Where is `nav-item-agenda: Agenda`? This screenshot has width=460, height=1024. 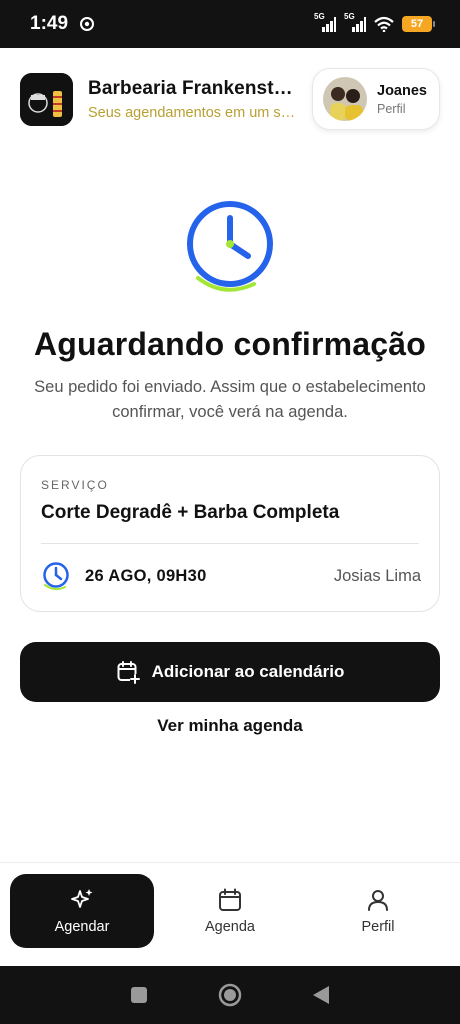 nav-item-agenda: Agenda is located at coordinates (230, 911).